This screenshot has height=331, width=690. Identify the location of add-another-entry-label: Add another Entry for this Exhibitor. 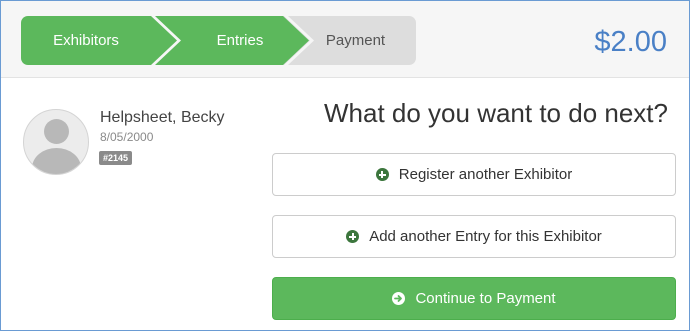
(485, 236).